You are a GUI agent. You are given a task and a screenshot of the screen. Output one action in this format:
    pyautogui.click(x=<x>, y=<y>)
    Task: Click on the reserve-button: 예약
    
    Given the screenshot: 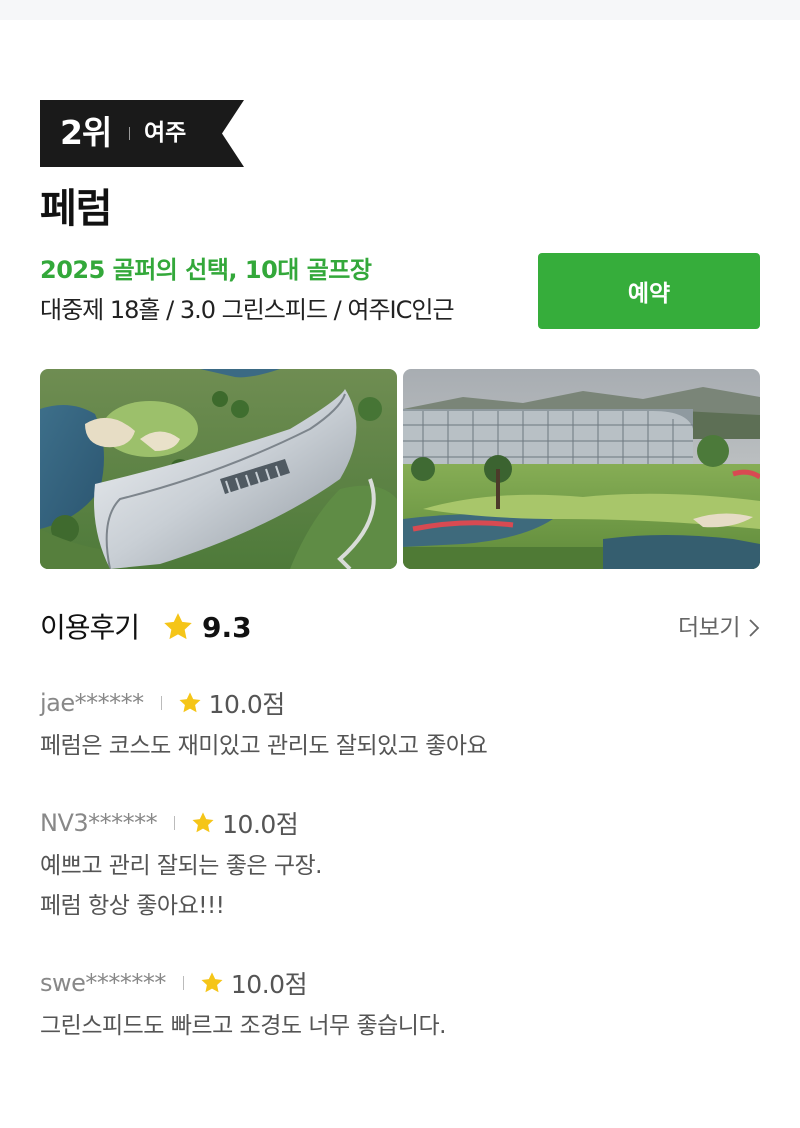 What is the action you would take?
    pyautogui.click(x=649, y=291)
    